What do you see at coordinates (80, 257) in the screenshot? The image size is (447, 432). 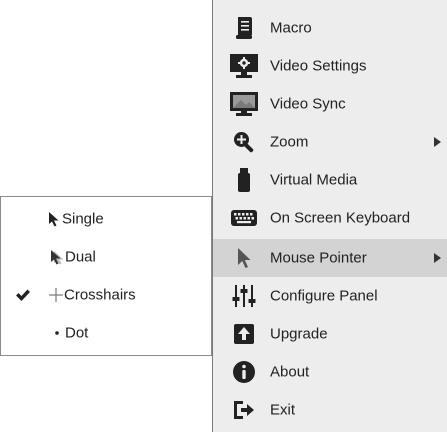 I see `submenu-item-label: Dual` at bounding box center [80, 257].